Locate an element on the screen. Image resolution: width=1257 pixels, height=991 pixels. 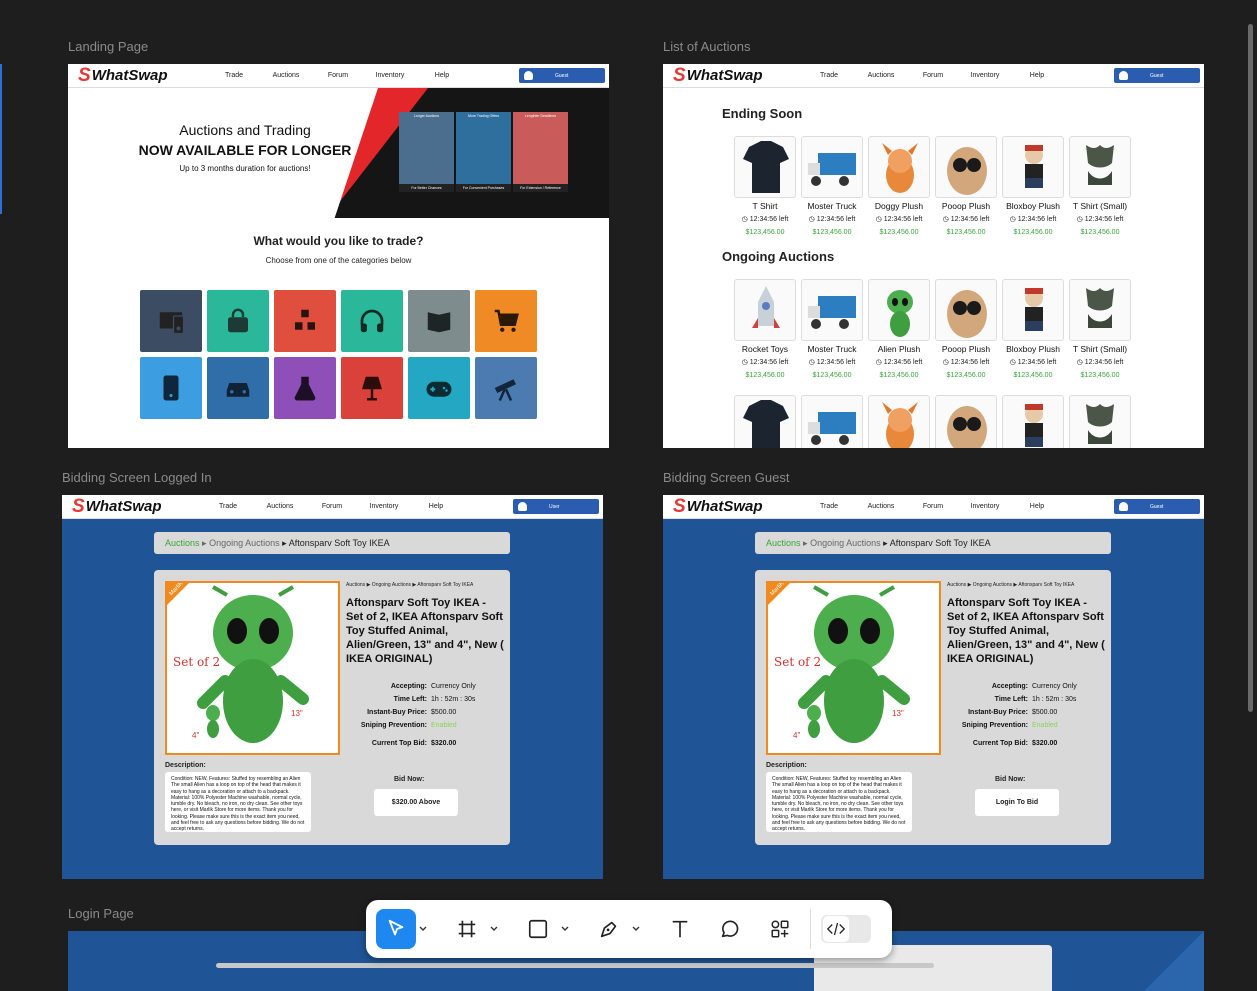
user-button: User is located at coordinates (556, 506).